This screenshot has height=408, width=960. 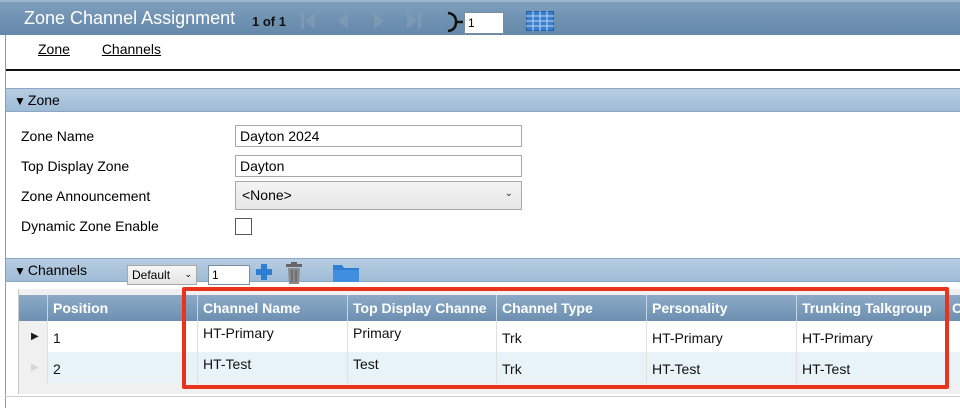 What do you see at coordinates (90, 226) in the screenshot?
I see `dynamic-zone-enable-label: Dynamic Zone Enable` at bounding box center [90, 226].